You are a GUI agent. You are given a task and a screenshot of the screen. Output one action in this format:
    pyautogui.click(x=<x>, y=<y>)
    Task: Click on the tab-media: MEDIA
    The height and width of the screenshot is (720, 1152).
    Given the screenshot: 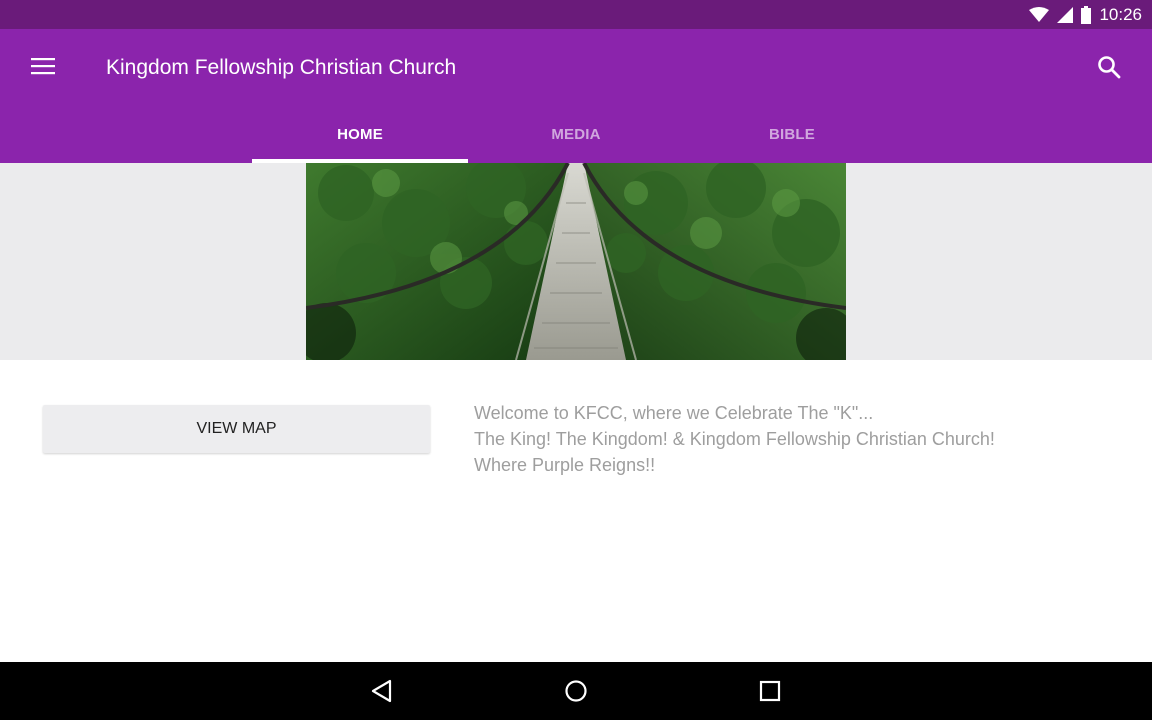 What is the action you would take?
    pyautogui.click(x=576, y=134)
    